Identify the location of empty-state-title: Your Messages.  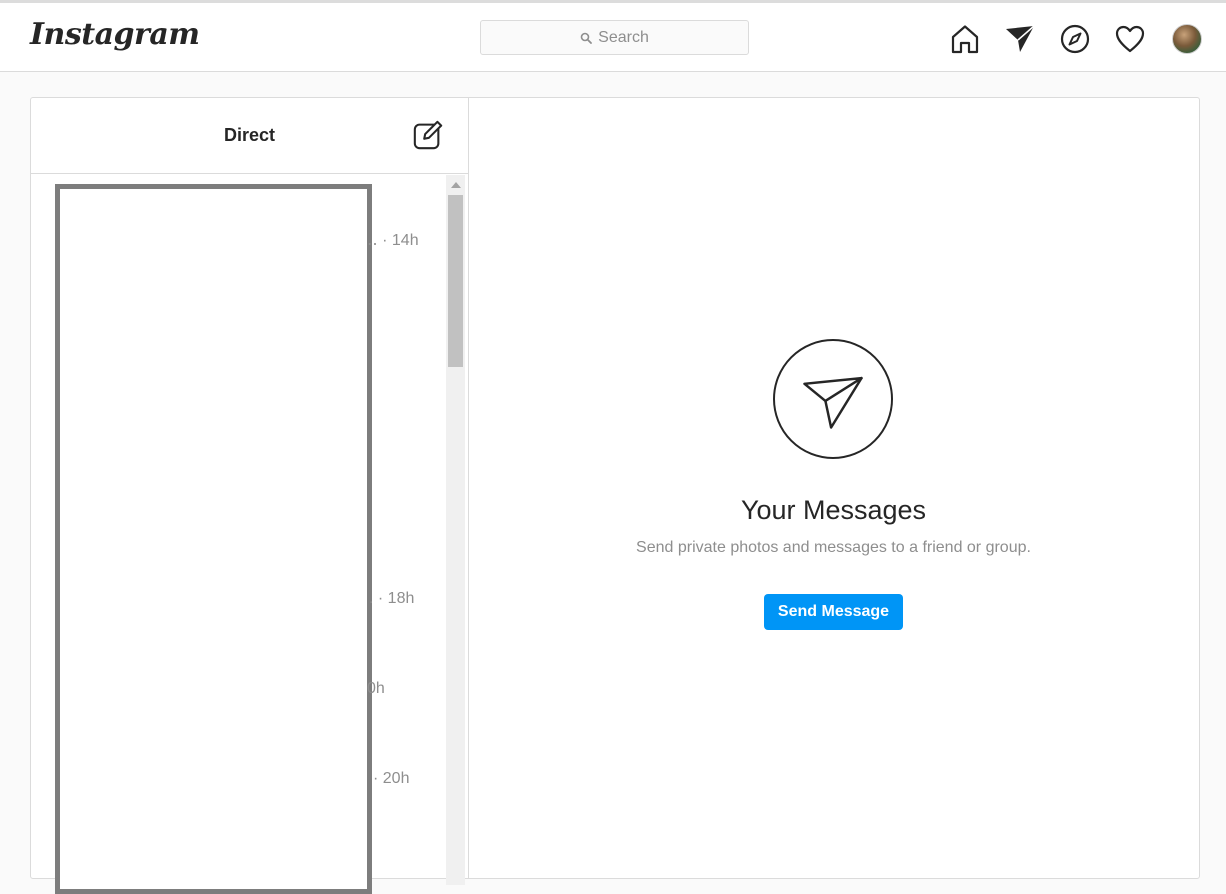
(833, 510).